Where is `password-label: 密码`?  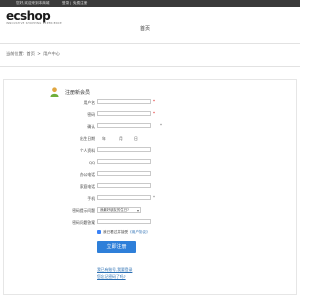 password-label: 密码 is located at coordinates (91, 114).